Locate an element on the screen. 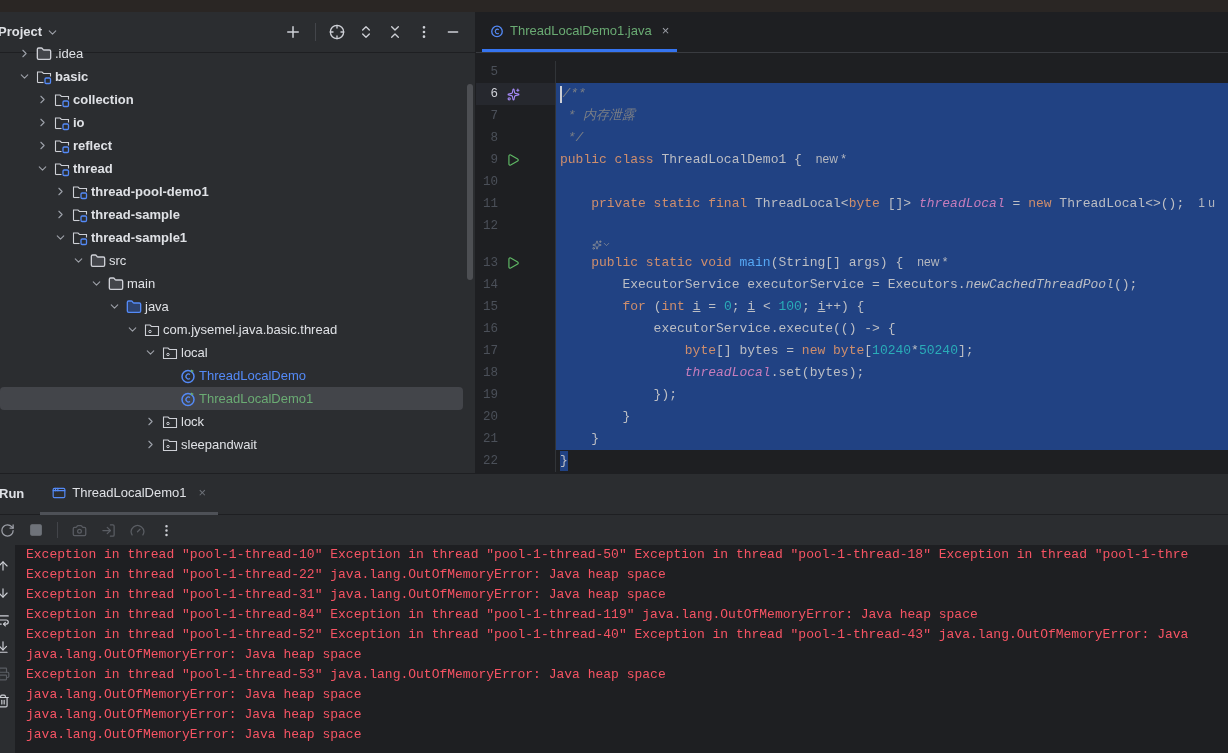 This screenshot has width=1228, height=753. code-line: }); is located at coordinates (665, 395).